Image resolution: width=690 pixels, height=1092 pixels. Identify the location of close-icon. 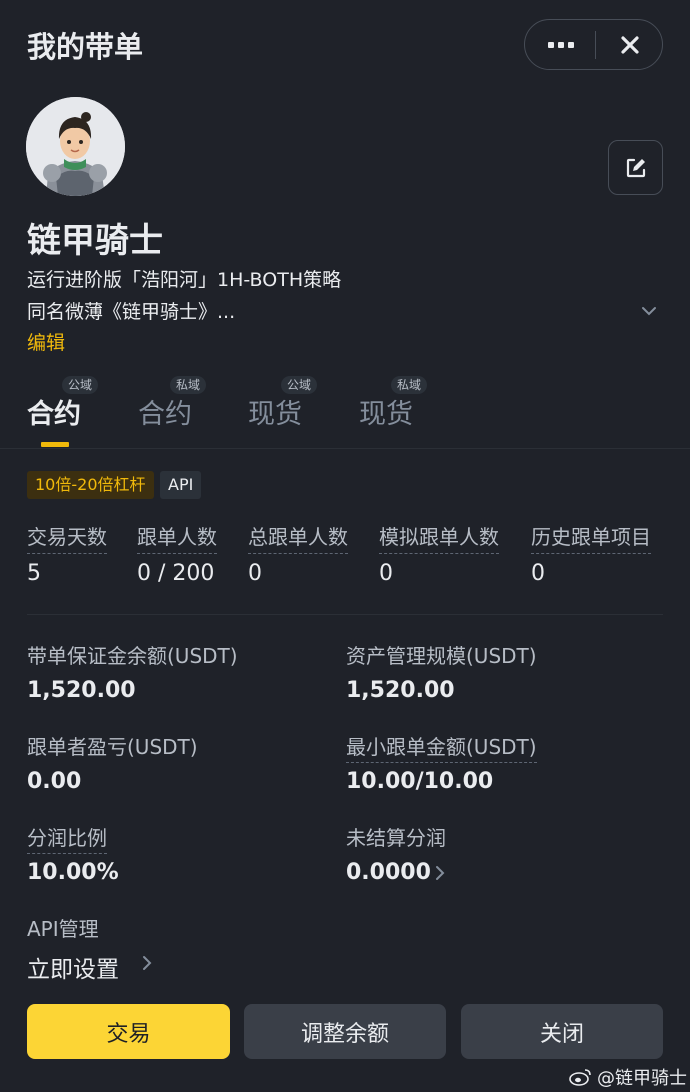
(630, 45).